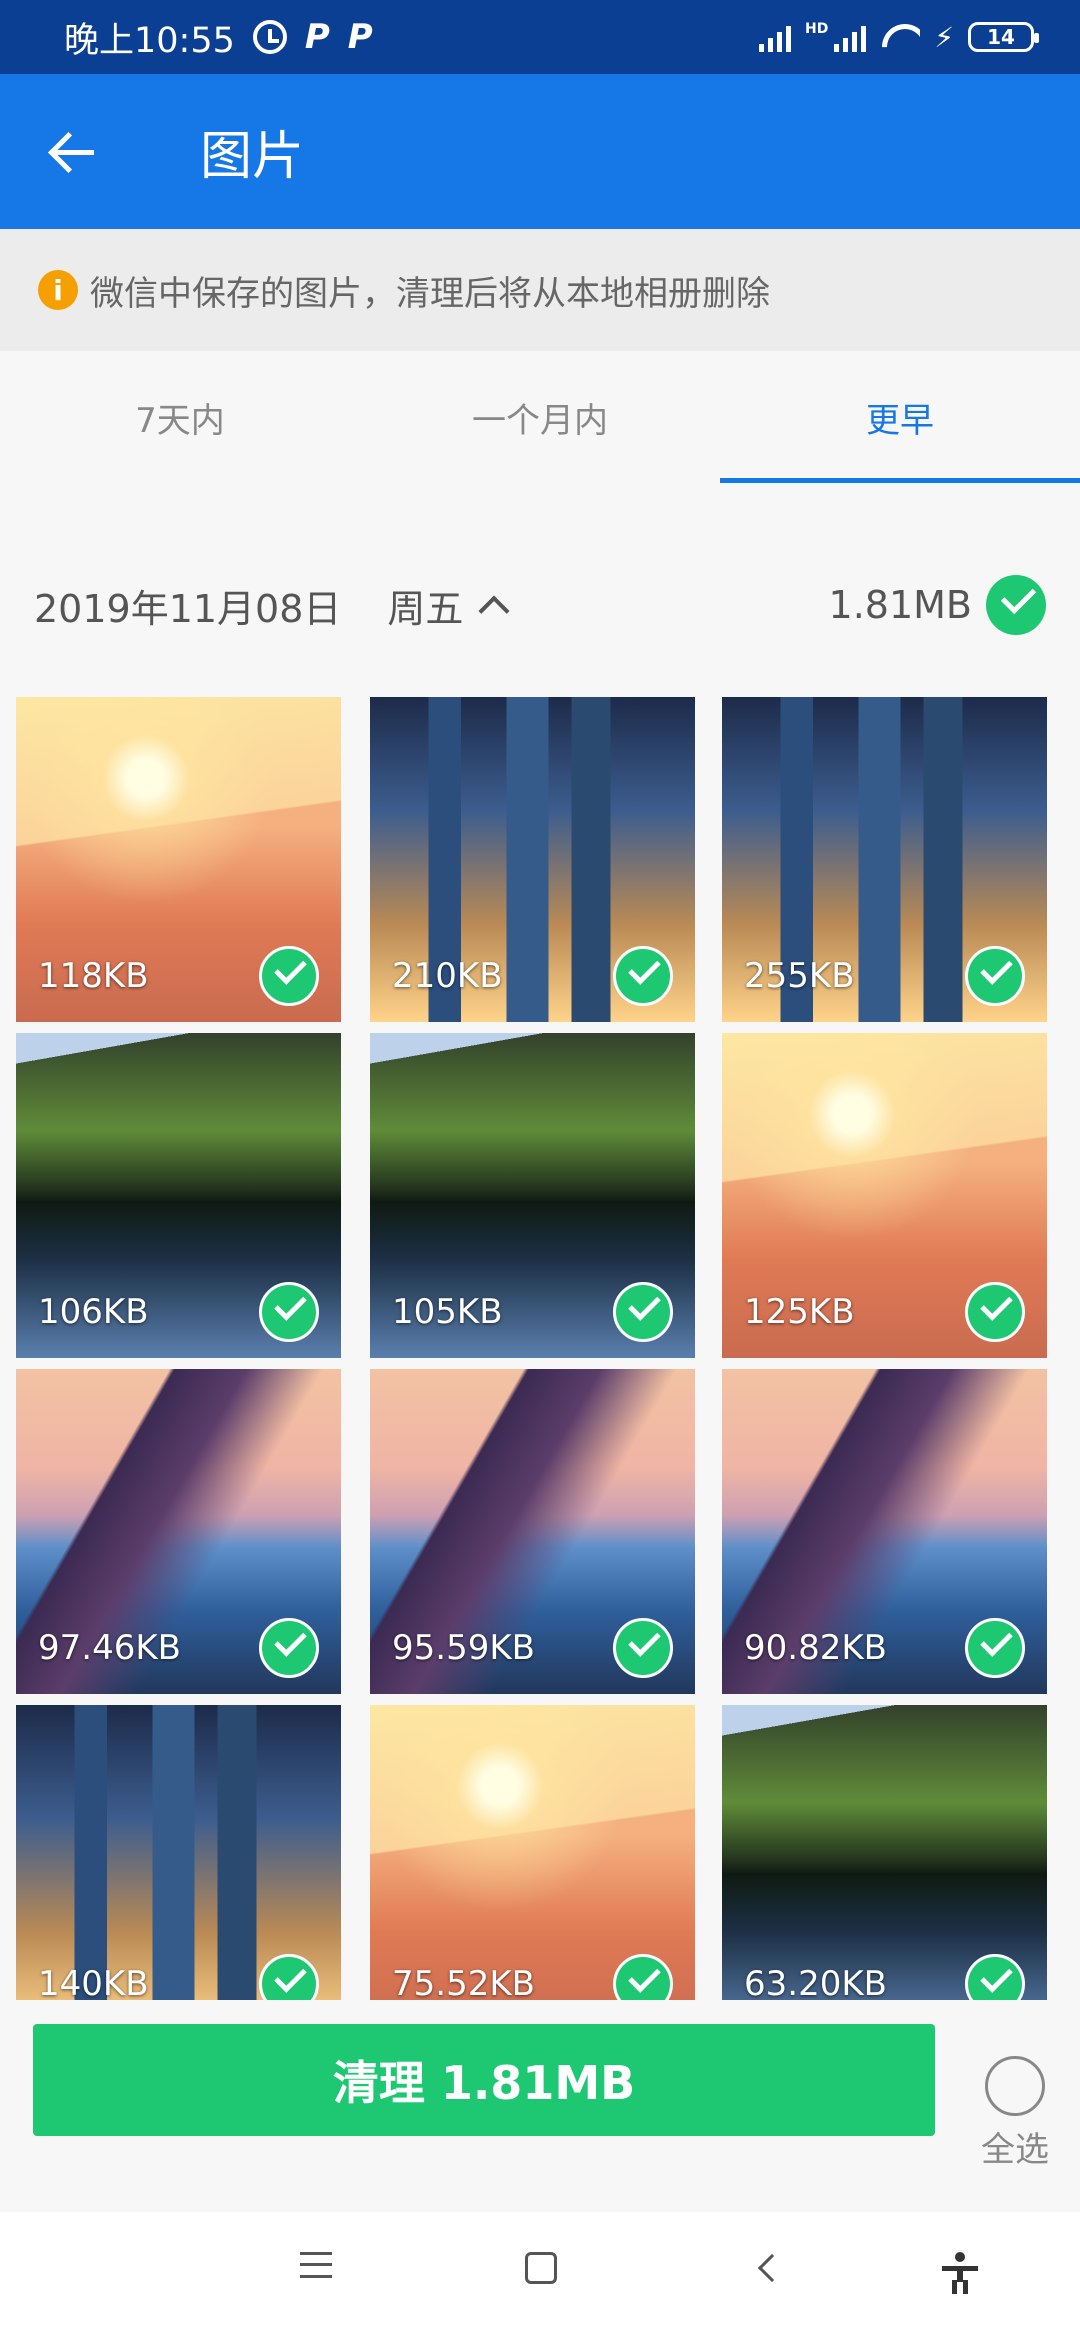 Image resolution: width=1080 pixels, height=2340 pixels. What do you see at coordinates (532, 859) in the screenshot?
I see `image-thumb: 210KB` at bounding box center [532, 859].